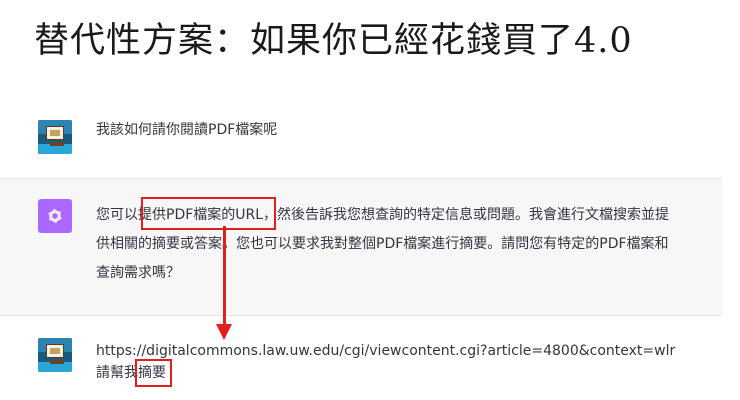 The image size is (740, 400). Describe the element at coordinates (224, 332) in the screenshot. I see `annotation-arrow-head` at that location.